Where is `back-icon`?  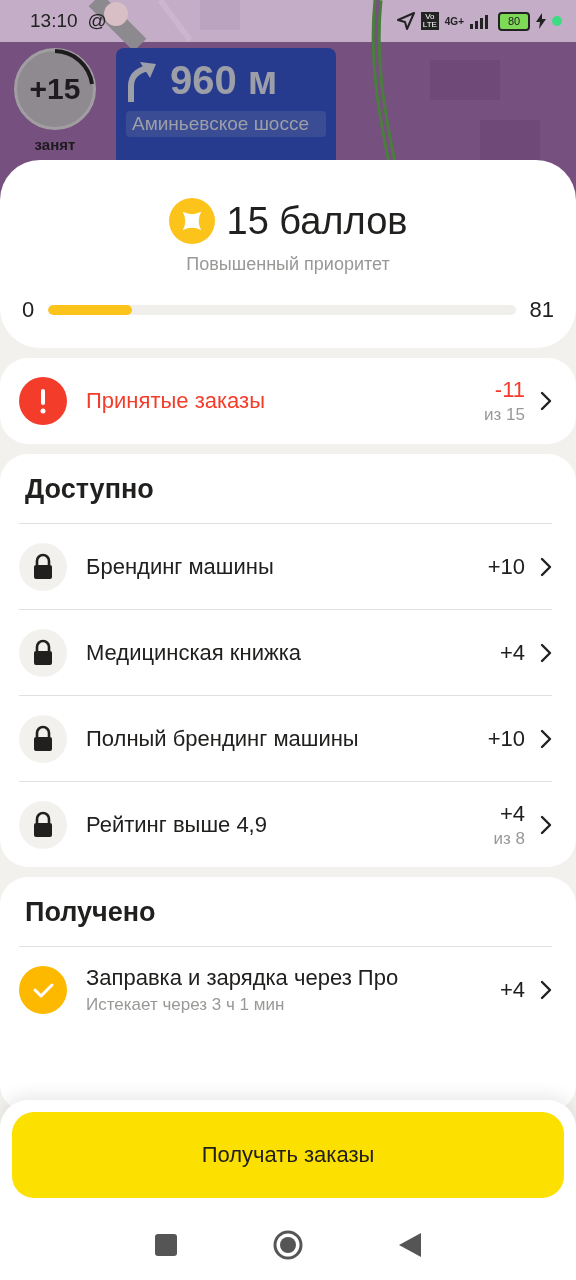 back-icon is located at coordinates (410, 1245).